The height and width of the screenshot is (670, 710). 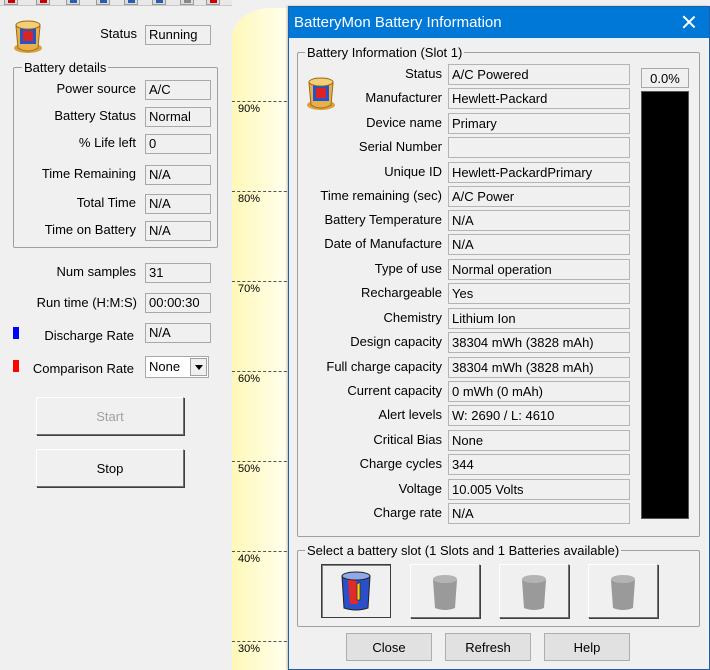 I want to click on field-value-unique-id: Hewlett-PackardPrimary, so click(x=539, y=172).